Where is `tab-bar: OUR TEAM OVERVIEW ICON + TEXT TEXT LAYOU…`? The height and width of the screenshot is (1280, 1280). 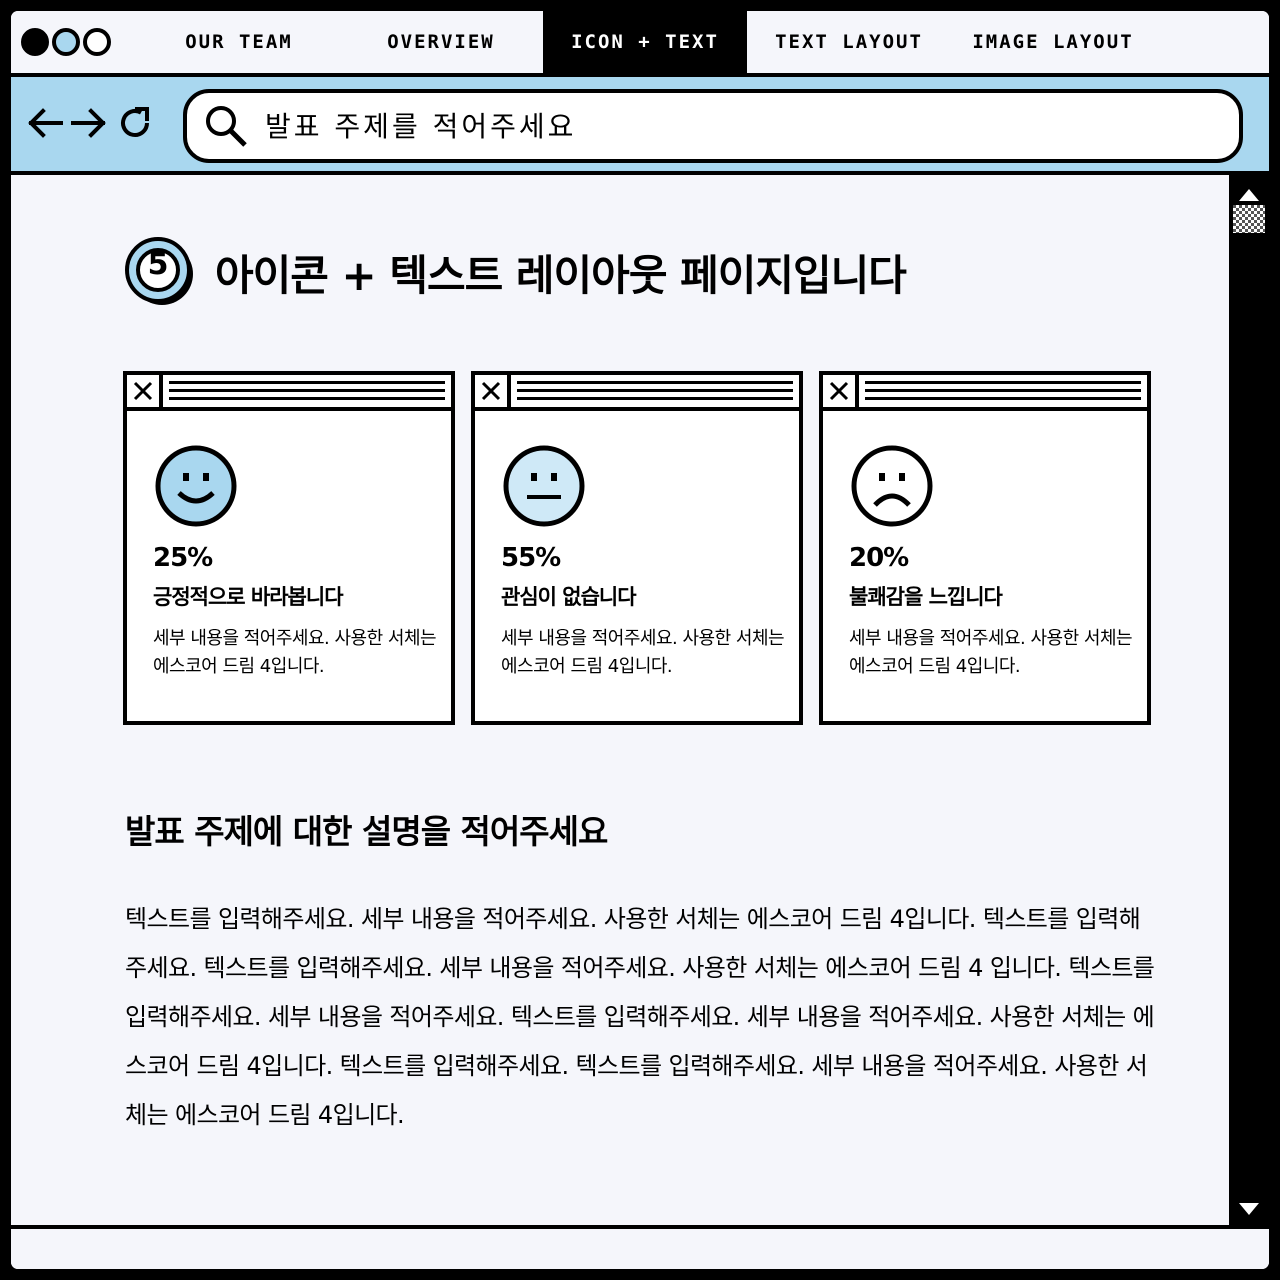
tab-bar: OUR TEAM OVERVIEW ICON + TEXT TEXT LAYOU… is located at coordinates (640, 44).